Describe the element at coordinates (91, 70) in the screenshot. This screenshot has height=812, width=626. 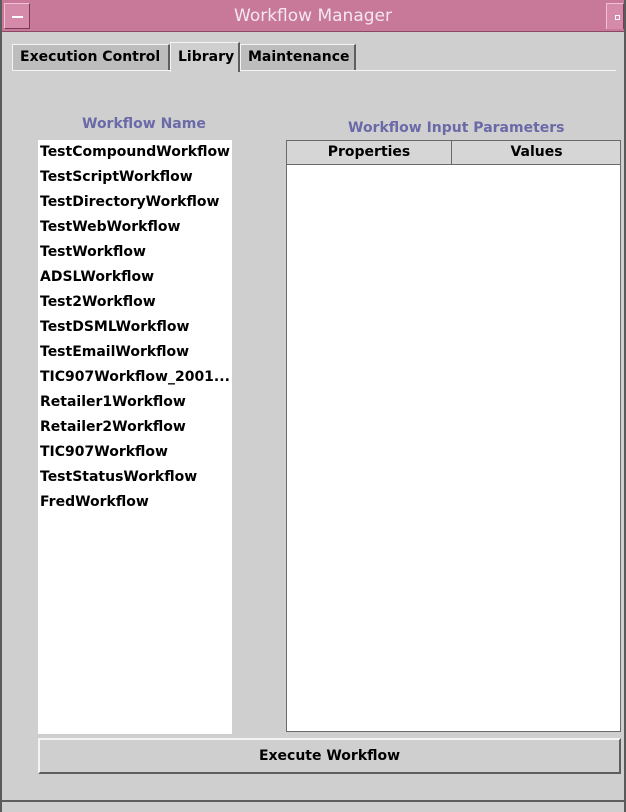
I see `tab-strip-divider-left` at that location.